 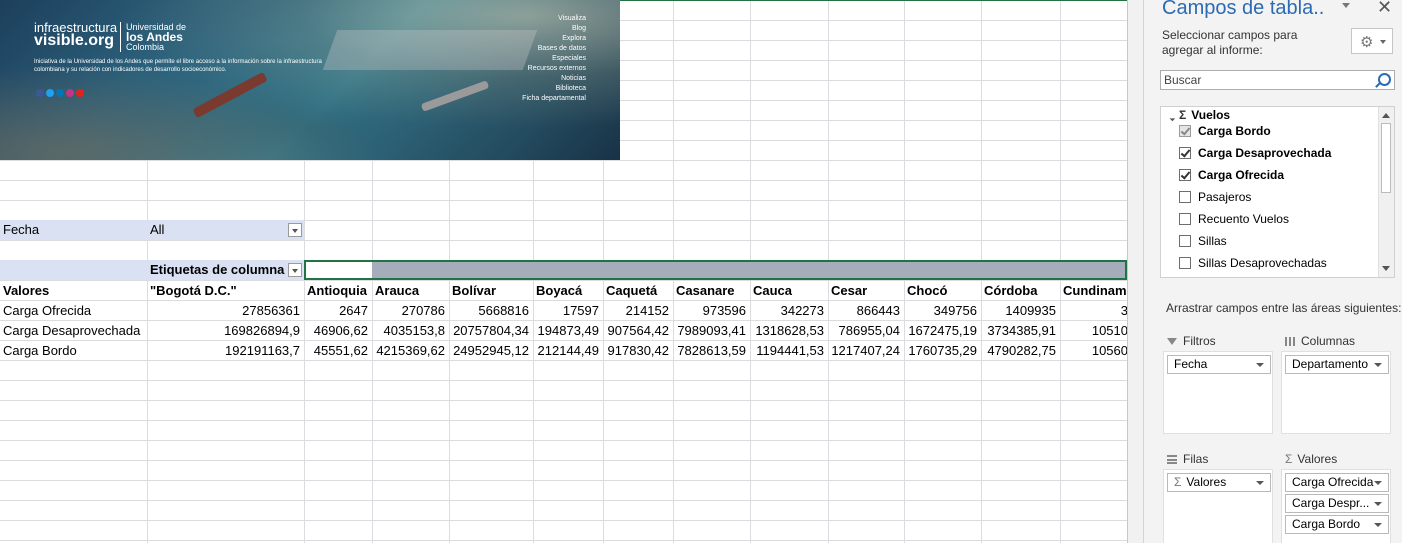 I want to click on field-item: Sillas, so click(x=1203, y=241).